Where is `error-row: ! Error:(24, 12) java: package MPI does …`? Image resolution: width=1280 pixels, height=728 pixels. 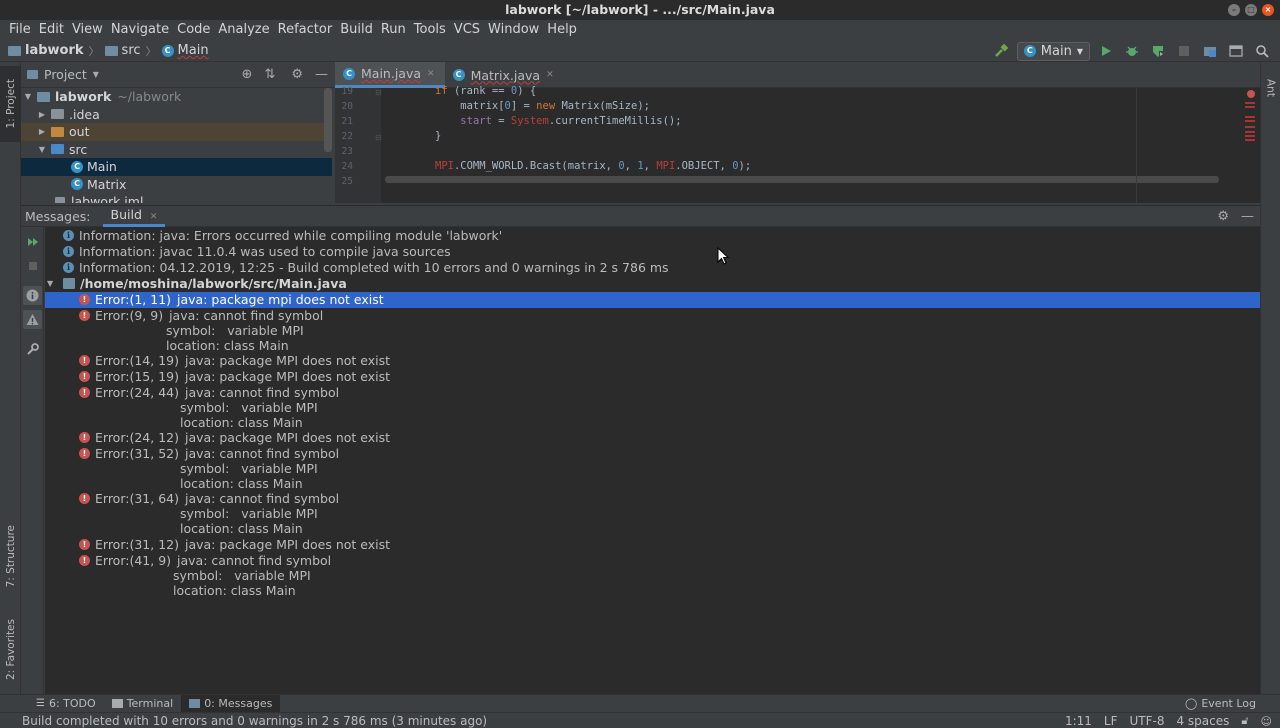 error-row: ! Error:(24, 12) java: package MPI does … is located at coordinates (652, 438).